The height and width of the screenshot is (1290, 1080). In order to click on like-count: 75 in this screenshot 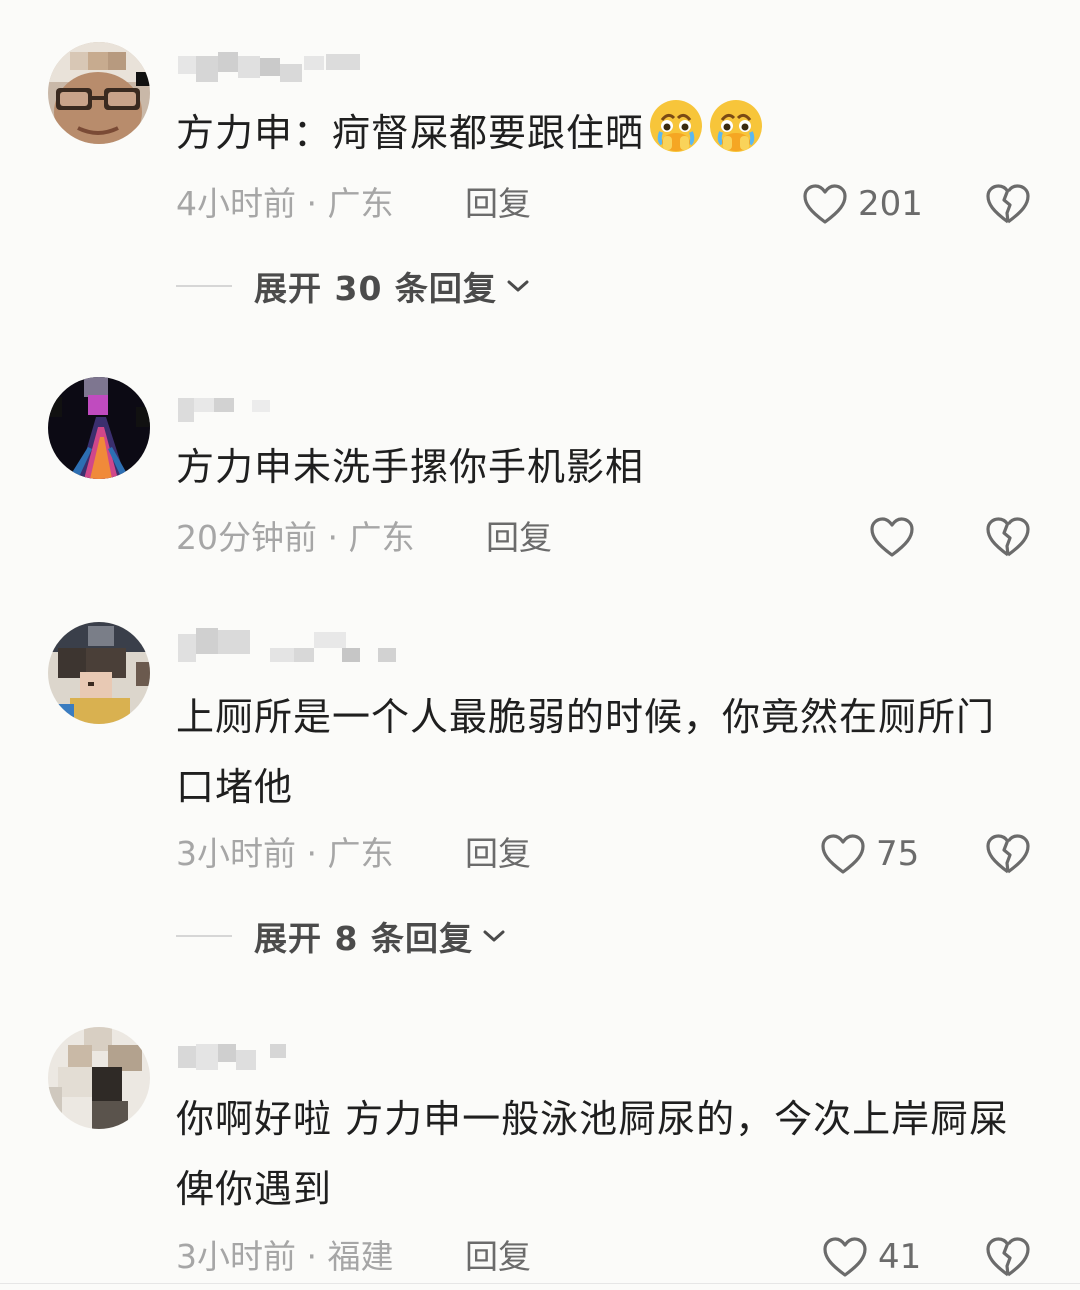, I will do `click(898, 854)`.